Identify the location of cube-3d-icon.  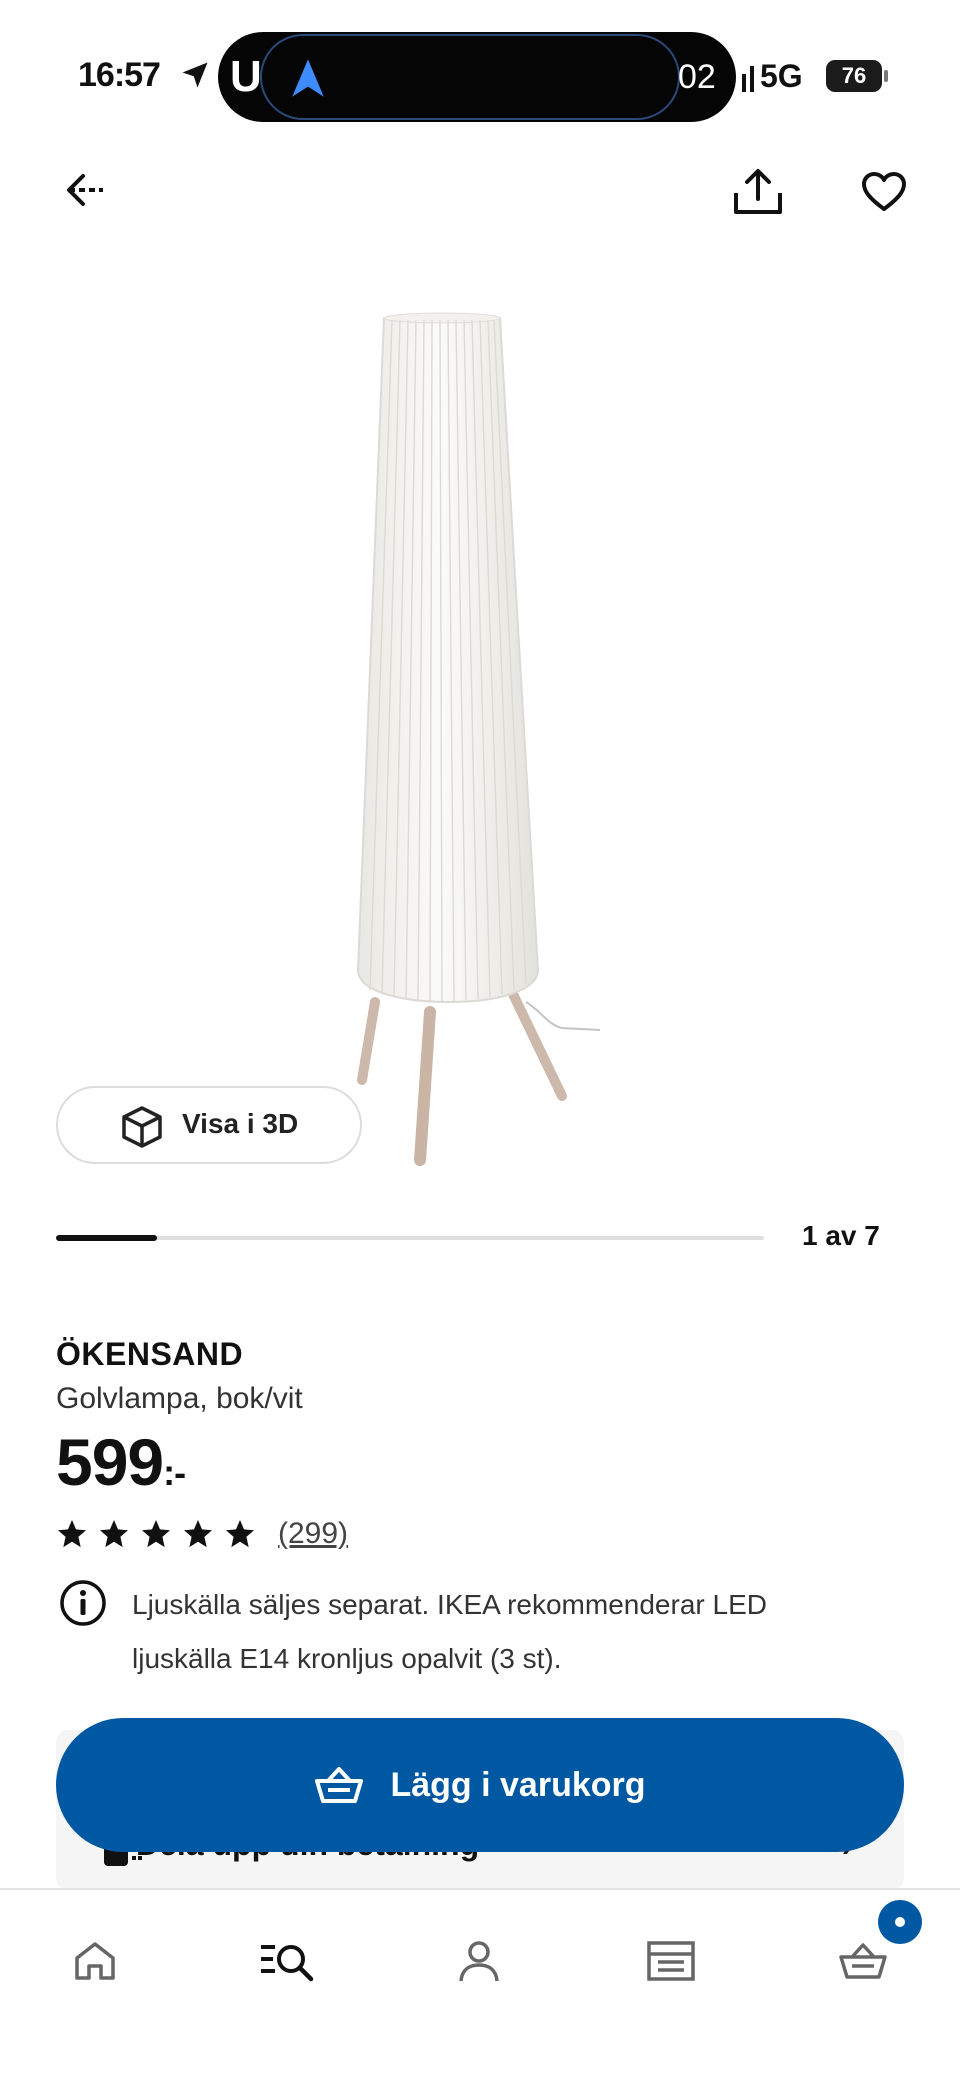
(142, 1127).